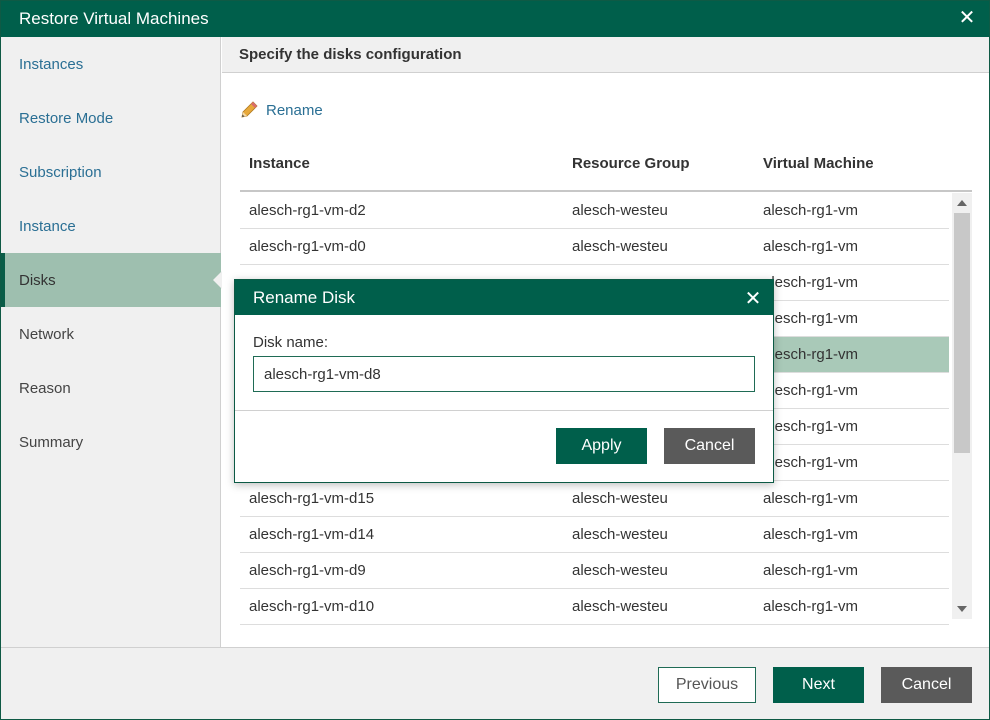 Image resolution: width=990 pixels, height=720 pixels. Describe the element at coordinates (291, 342) in the screenshot. I see `disk-name-label: Disk name:` at that location.